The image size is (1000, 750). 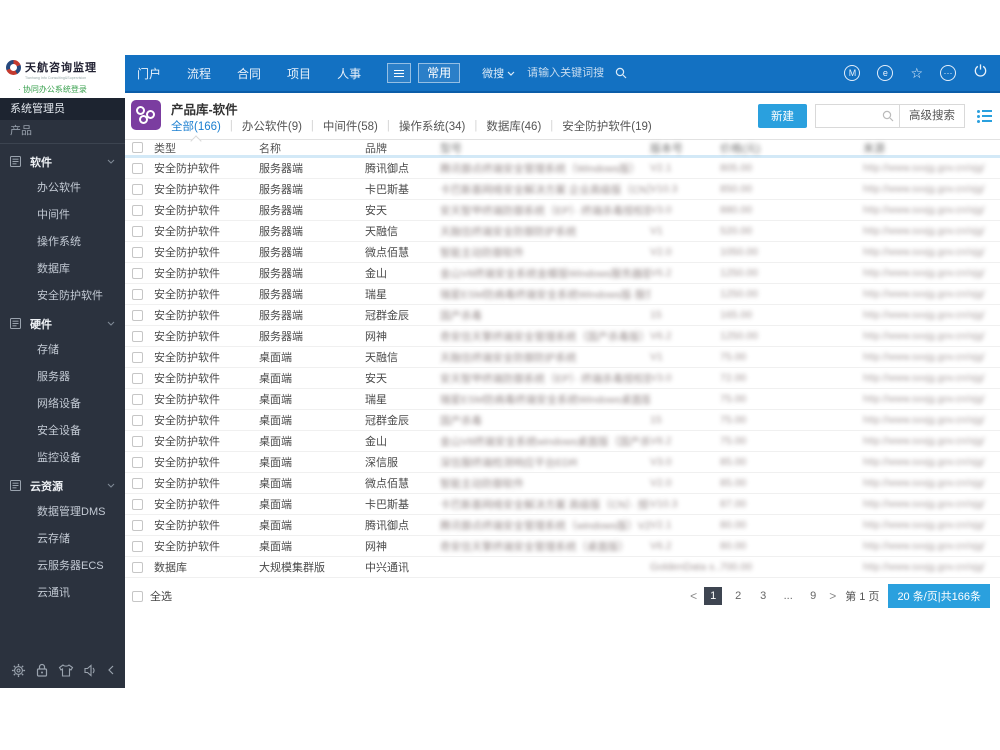 I want to click on global-search-input, so click(x=569, y=73).